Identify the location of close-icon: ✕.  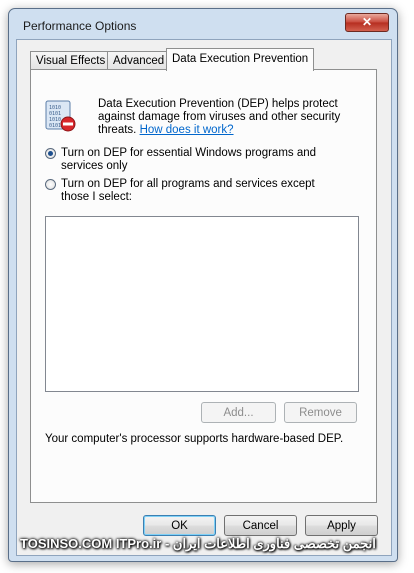
(367, 22).